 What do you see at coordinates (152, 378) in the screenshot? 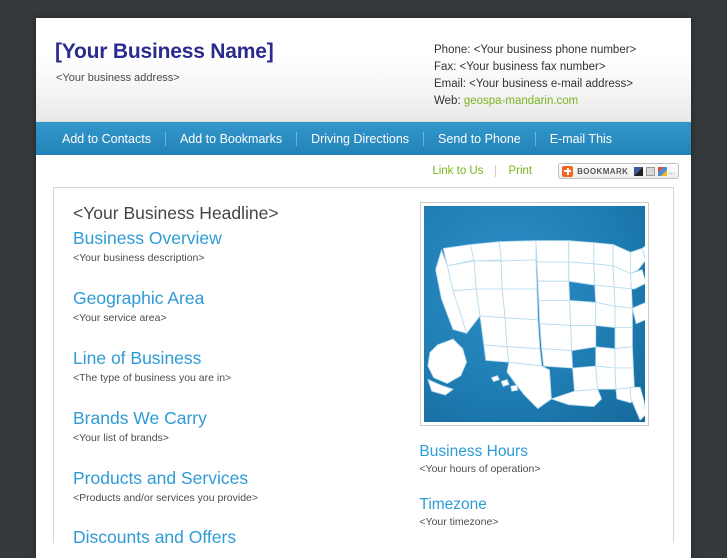
I see `text-line-of-business: <The type of business you are in>` at bounding box center [152, 378].